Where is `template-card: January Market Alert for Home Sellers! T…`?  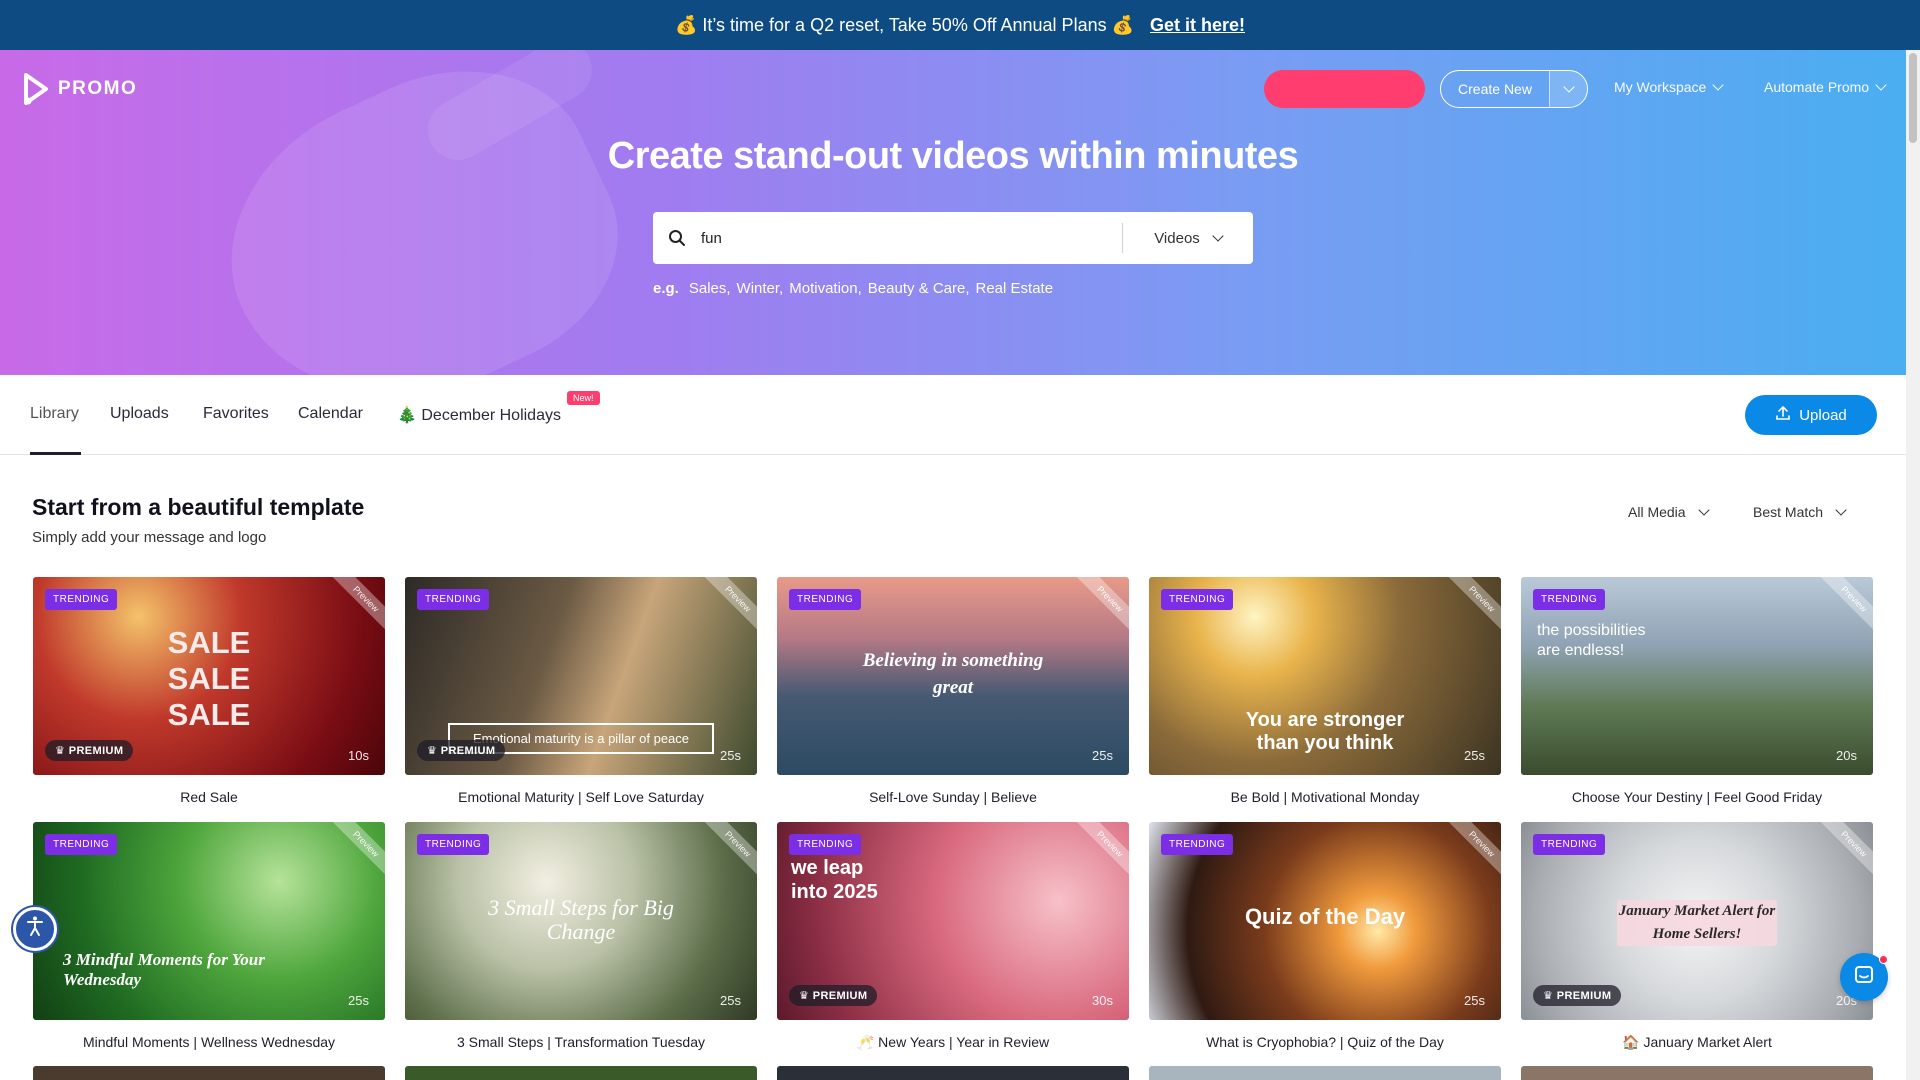 template-card: January Market Alert for Home Sellers! T… is located at coordinates (1697, 937).